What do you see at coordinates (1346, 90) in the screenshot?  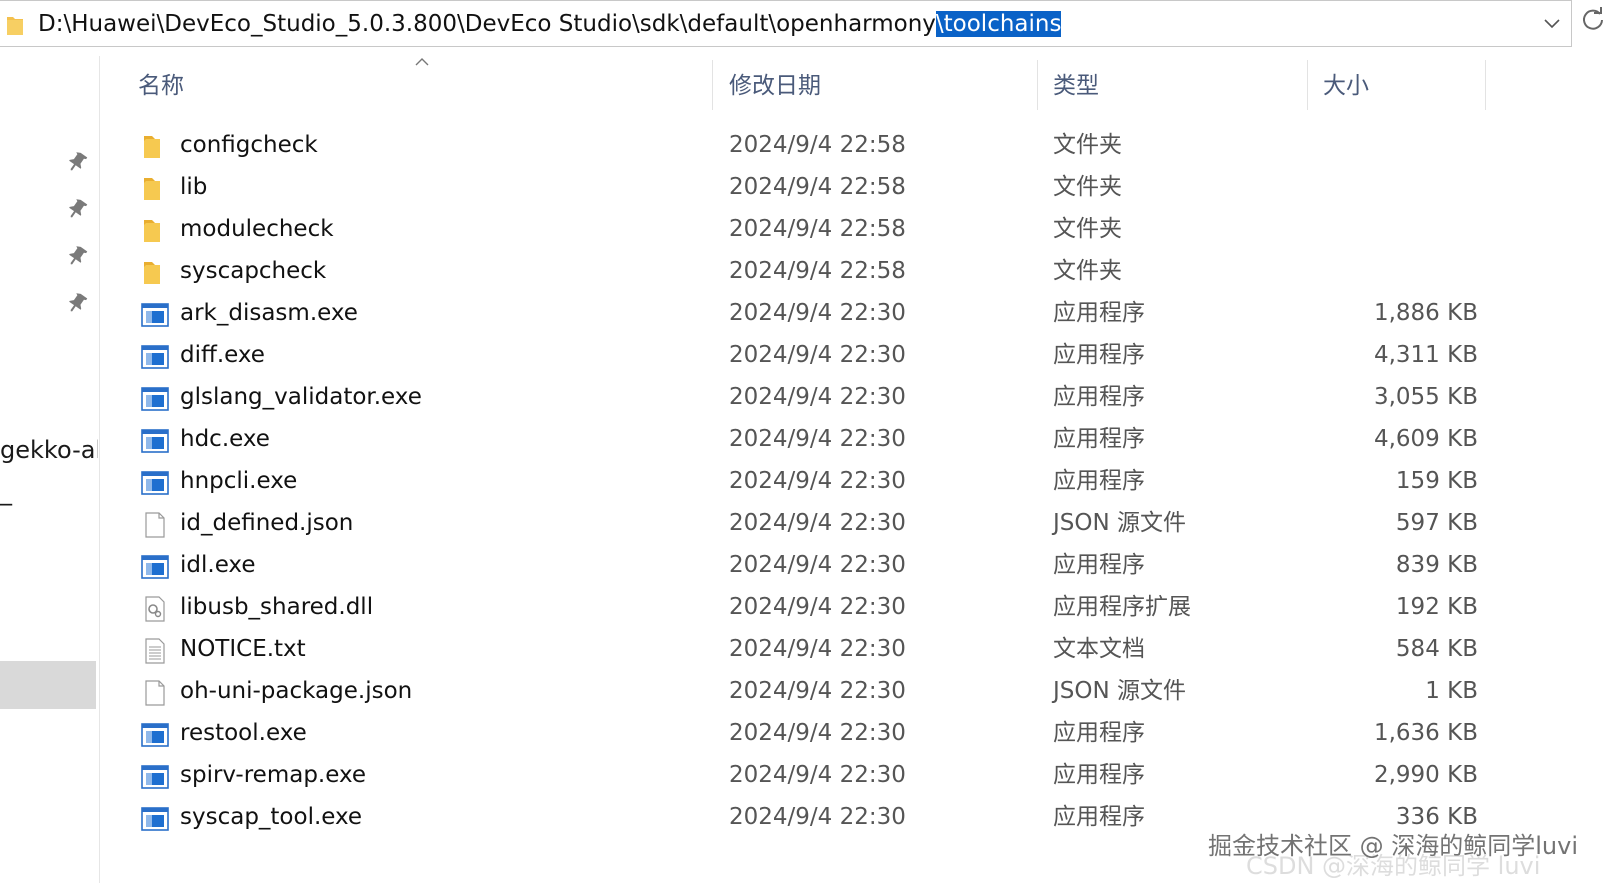 I see `column-header-size: 大小` at bounding box center [1346, 90].